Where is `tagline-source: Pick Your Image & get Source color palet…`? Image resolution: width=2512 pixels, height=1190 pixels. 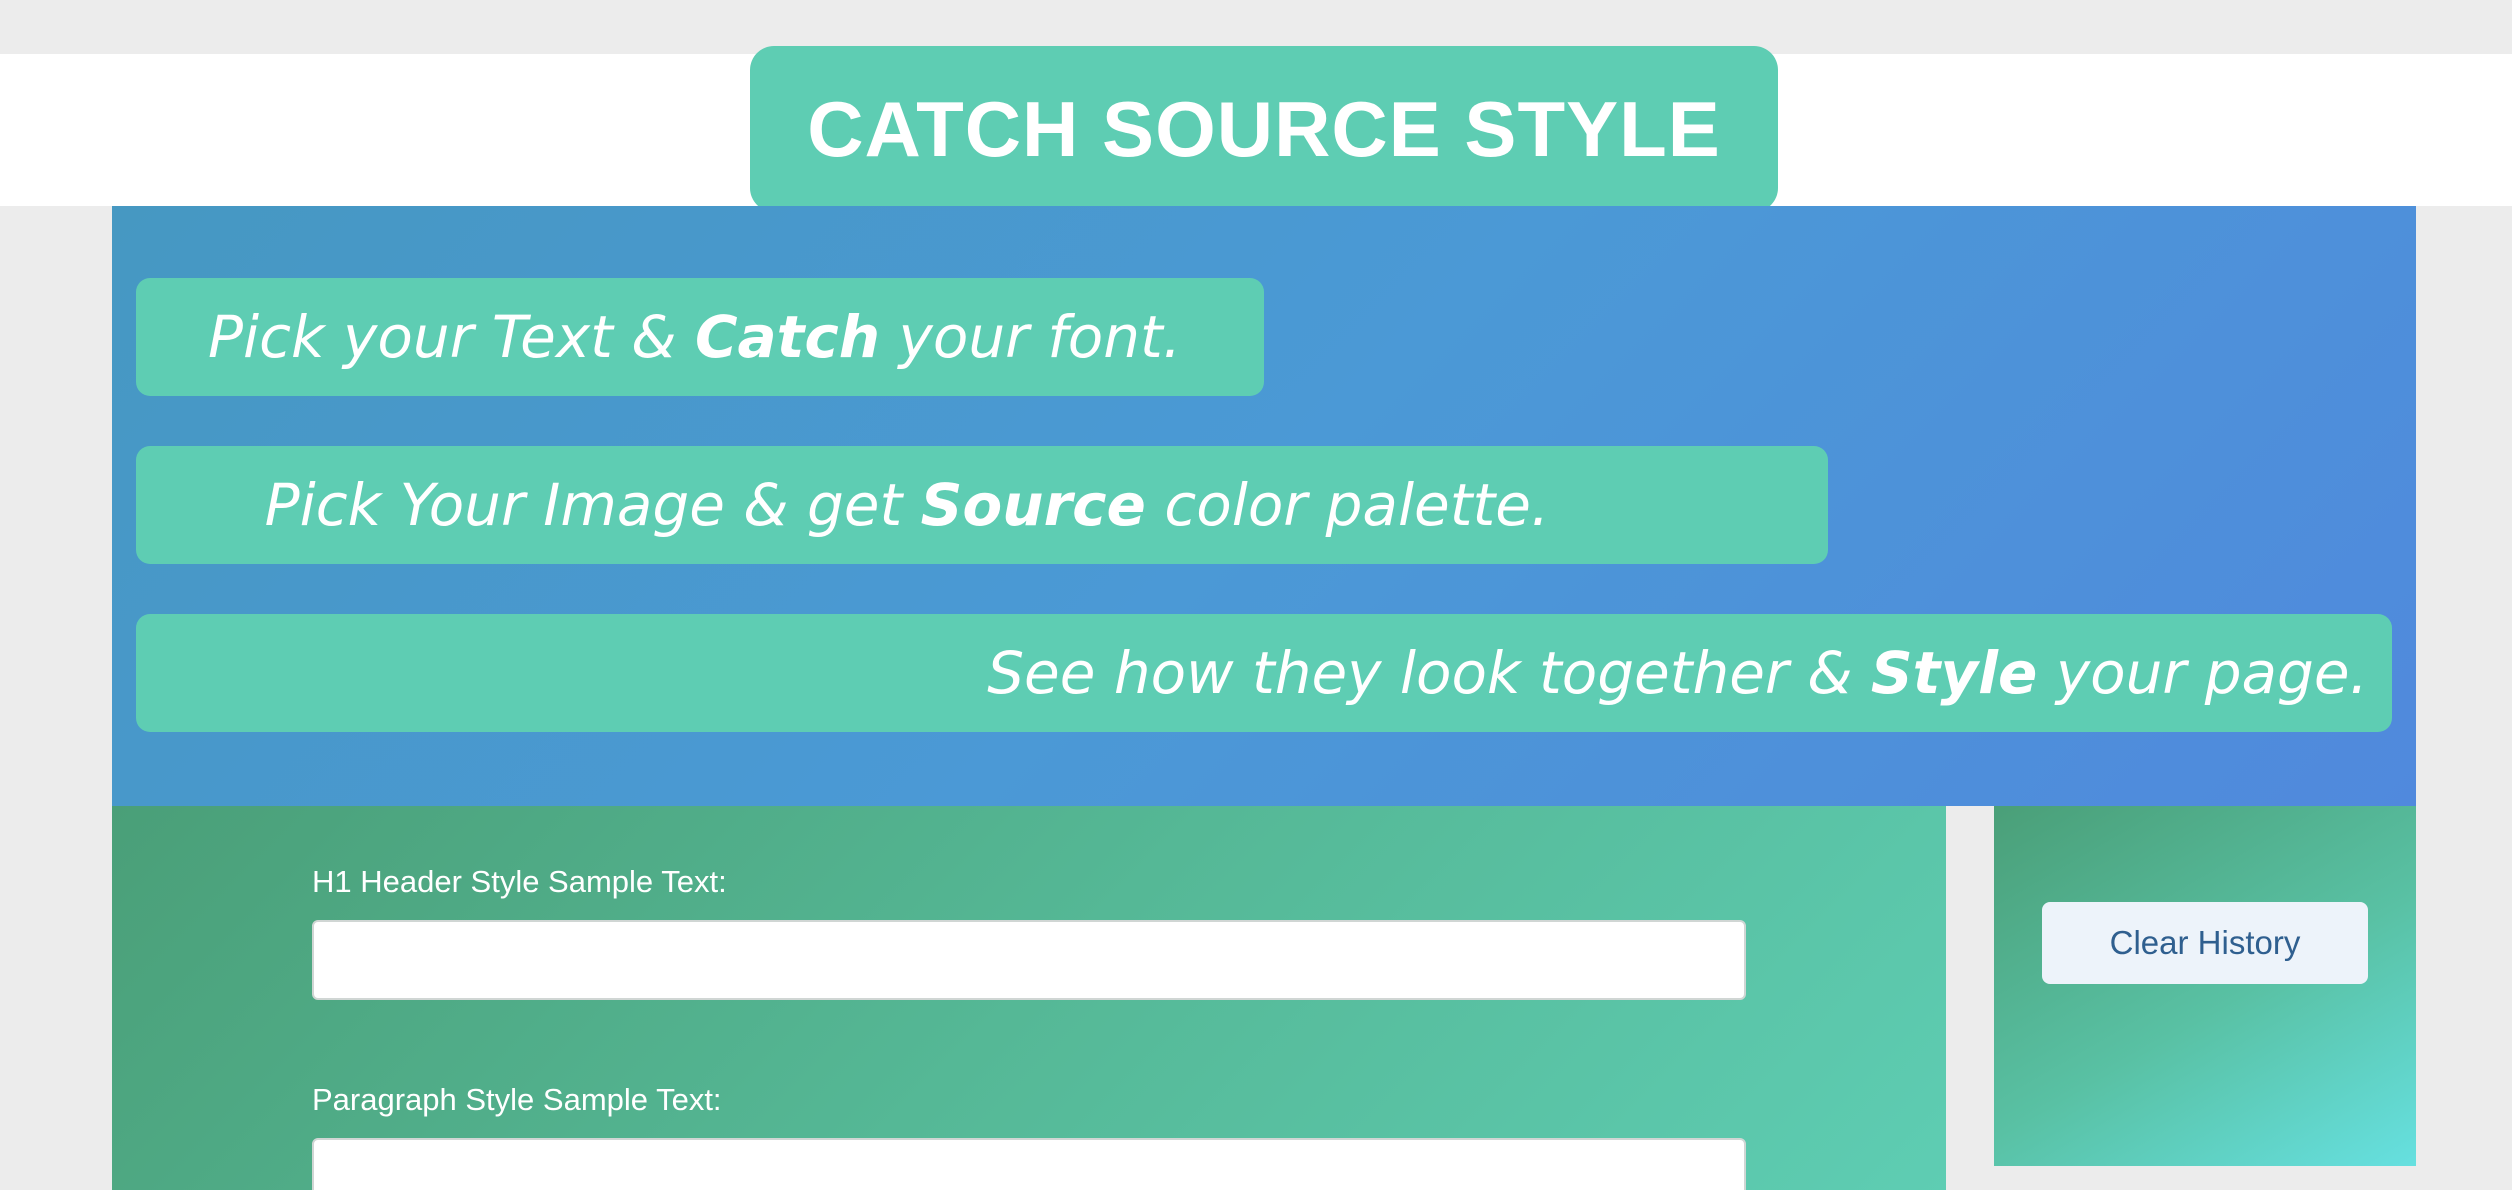
tagline-source: Pick Your Image & get Source color palet… is located at coordinates (982, 505).